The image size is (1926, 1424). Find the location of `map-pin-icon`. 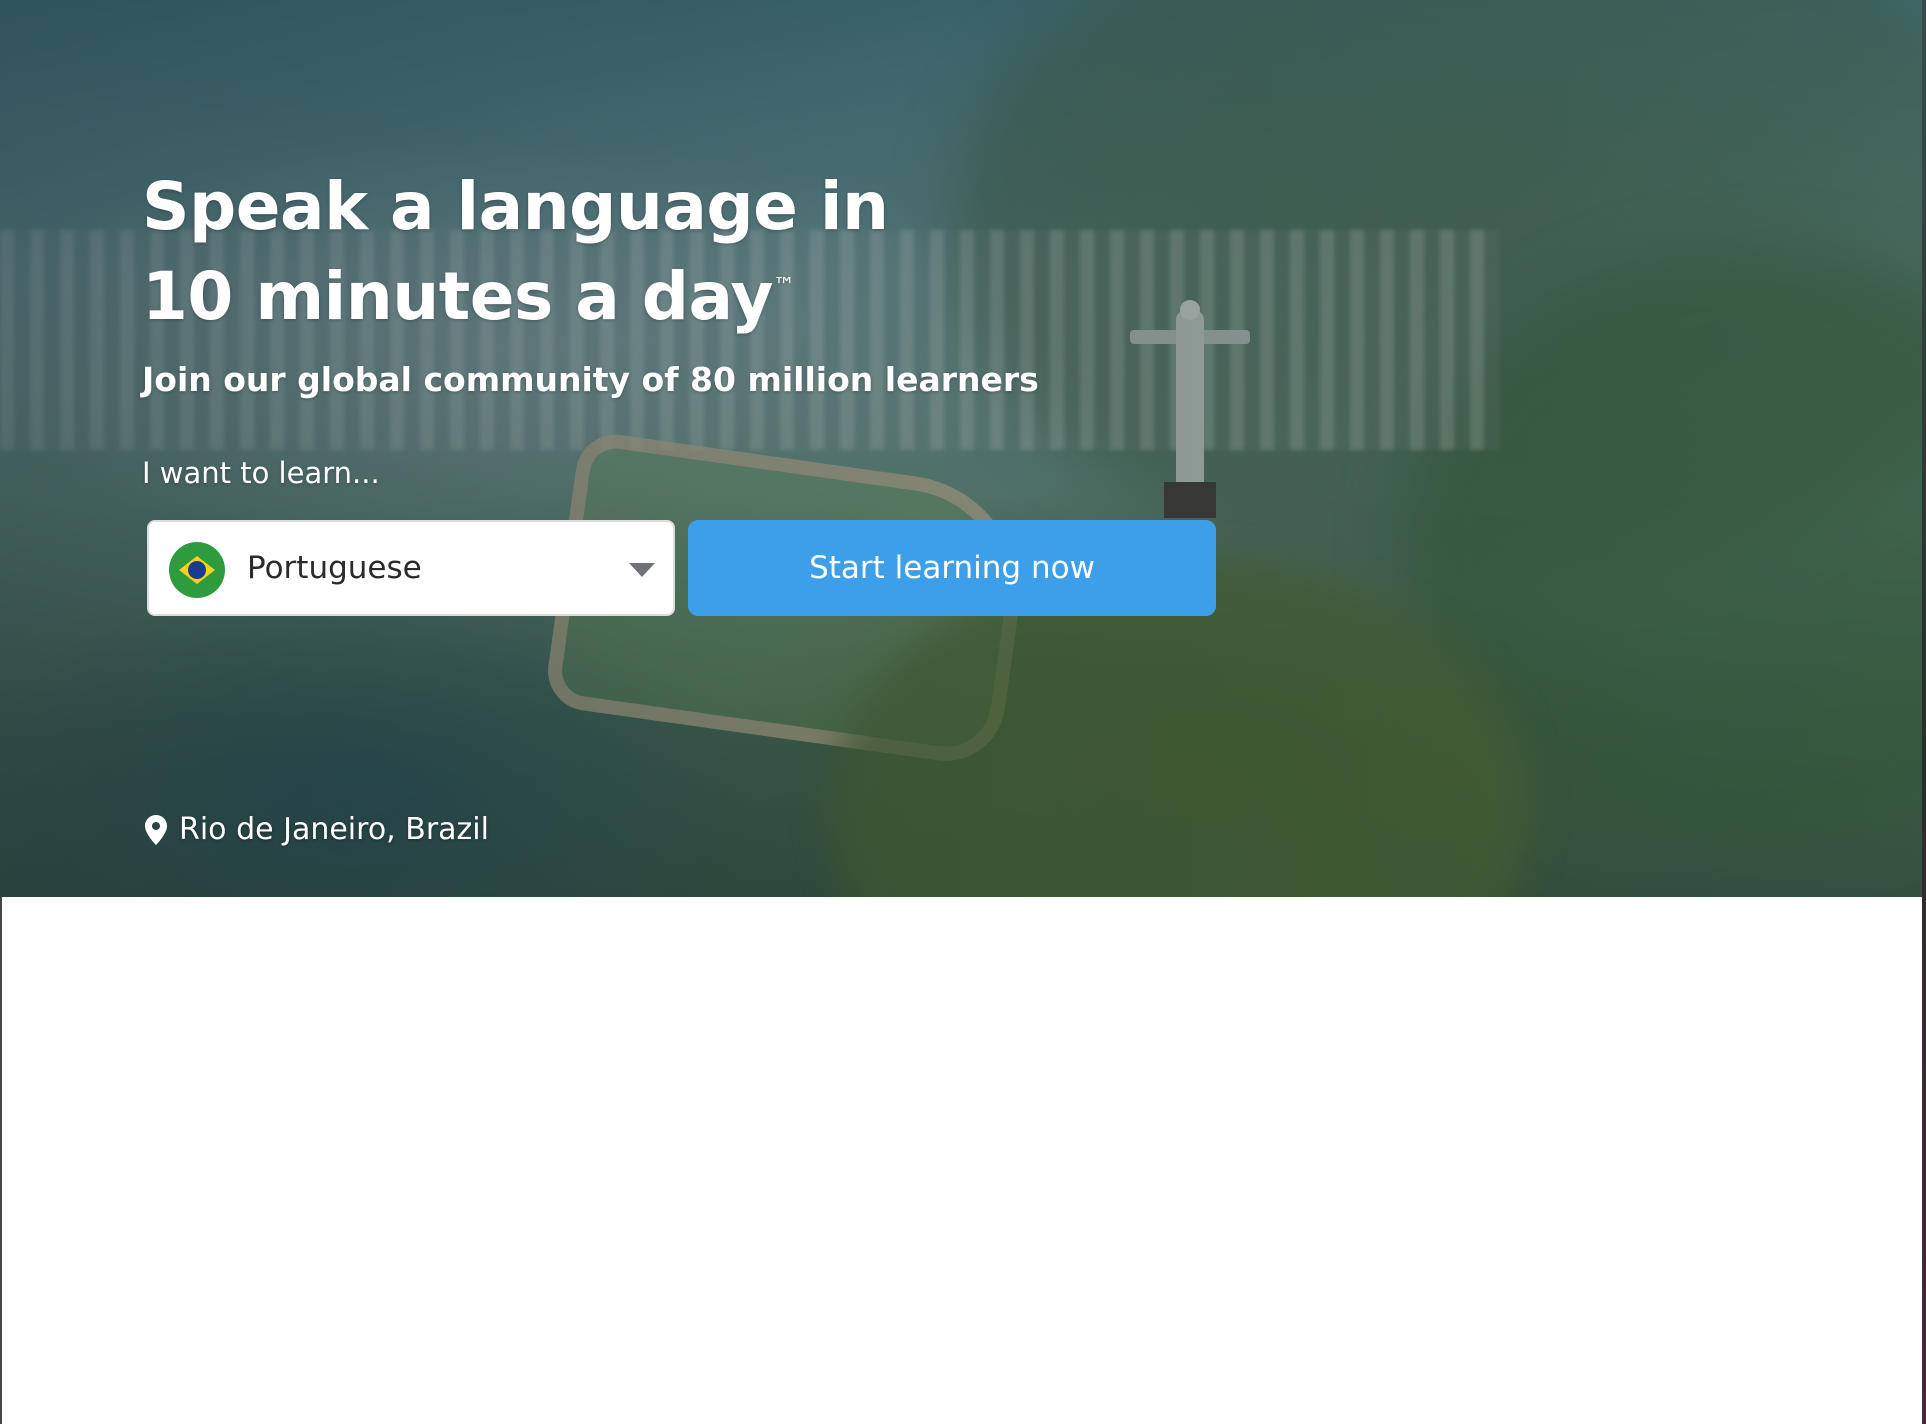

map-pin-icon is located at coordinates (156, 829).